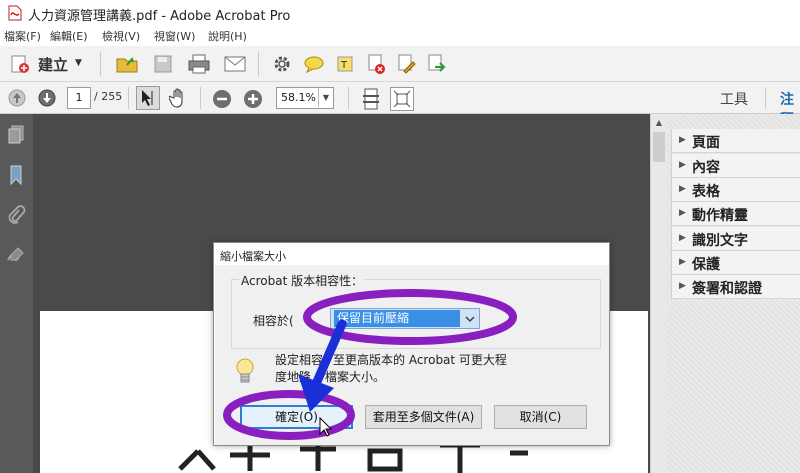 This screenshot has width=800, height=473. I want to click on tip-line1-head: 設定相容, so click(299, 360).